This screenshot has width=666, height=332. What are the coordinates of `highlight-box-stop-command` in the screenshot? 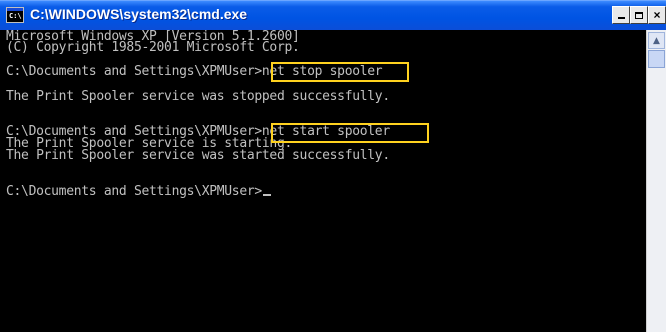 It's located at (340, 72).